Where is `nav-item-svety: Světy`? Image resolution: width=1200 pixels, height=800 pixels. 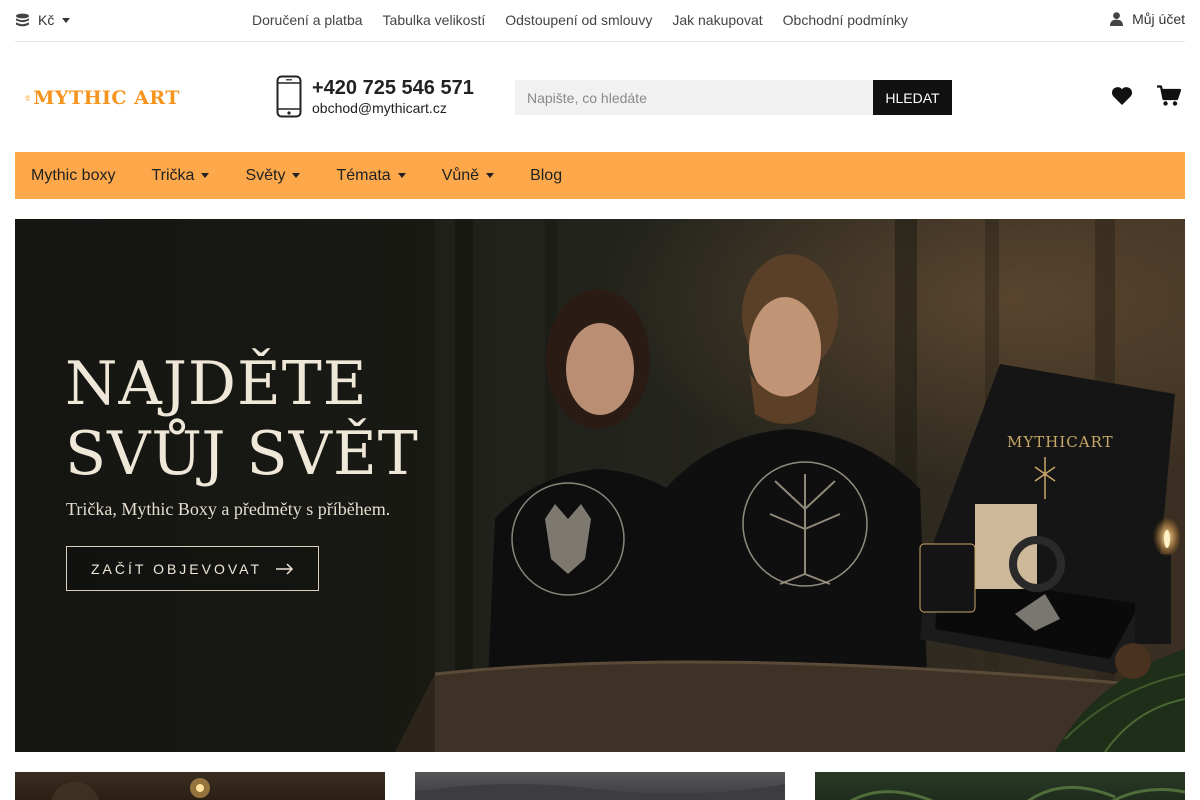
nav-item-svety: Světy is located at coordinates (273, 175).